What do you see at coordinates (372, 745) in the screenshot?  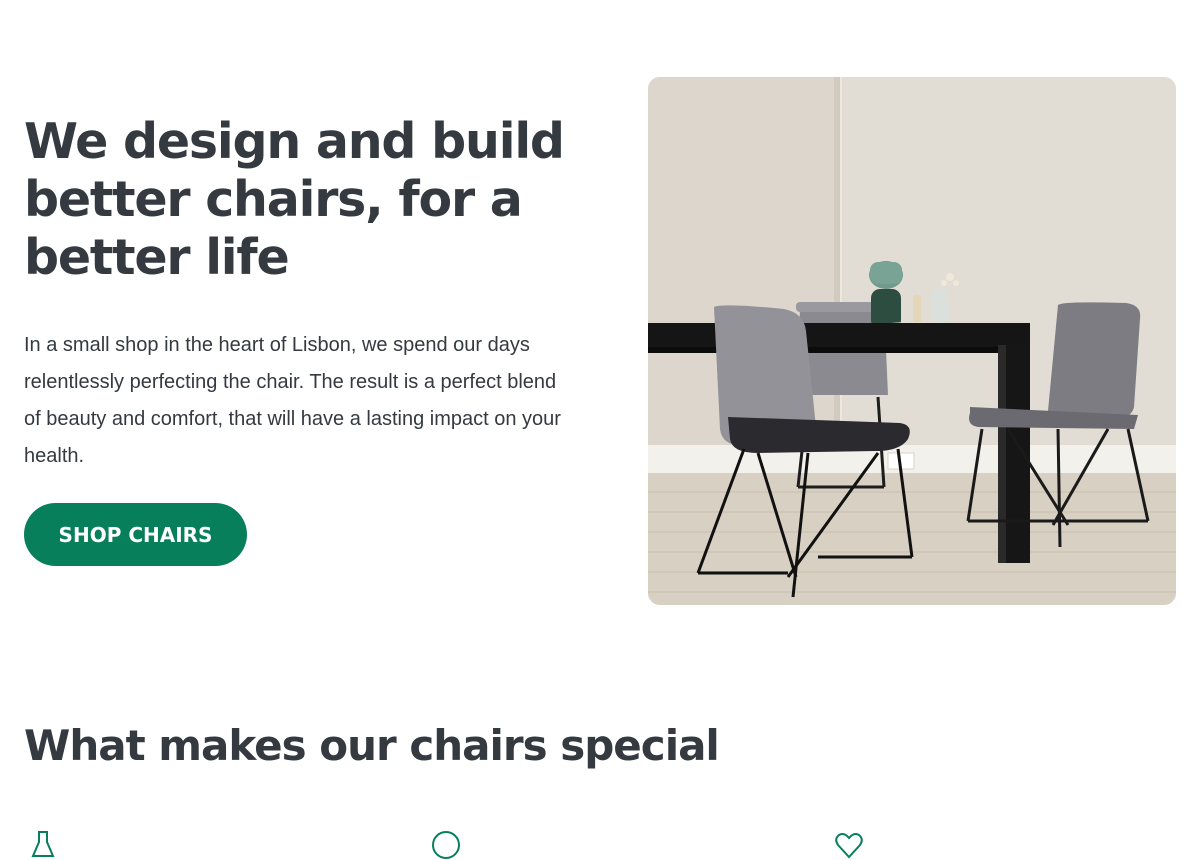 I see `features-title: What makes our chairs special` at bounding box center [372, 745].